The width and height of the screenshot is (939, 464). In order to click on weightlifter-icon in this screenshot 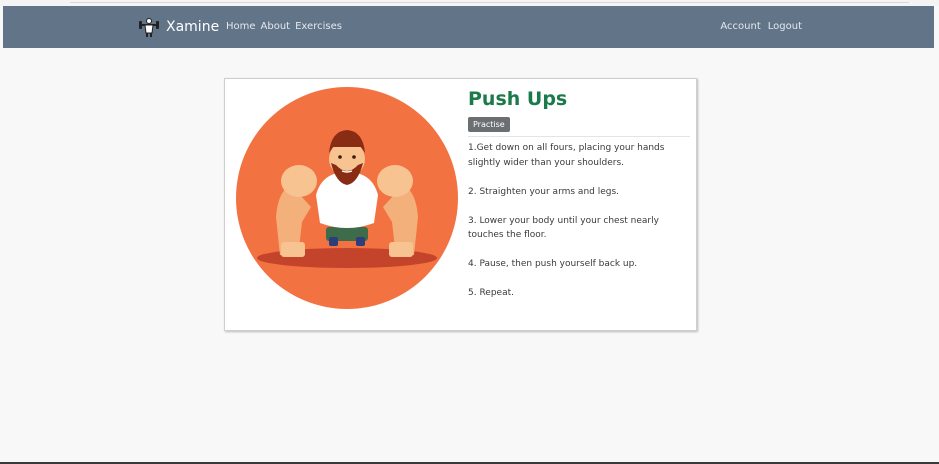, I will do `click(149, 27)`.